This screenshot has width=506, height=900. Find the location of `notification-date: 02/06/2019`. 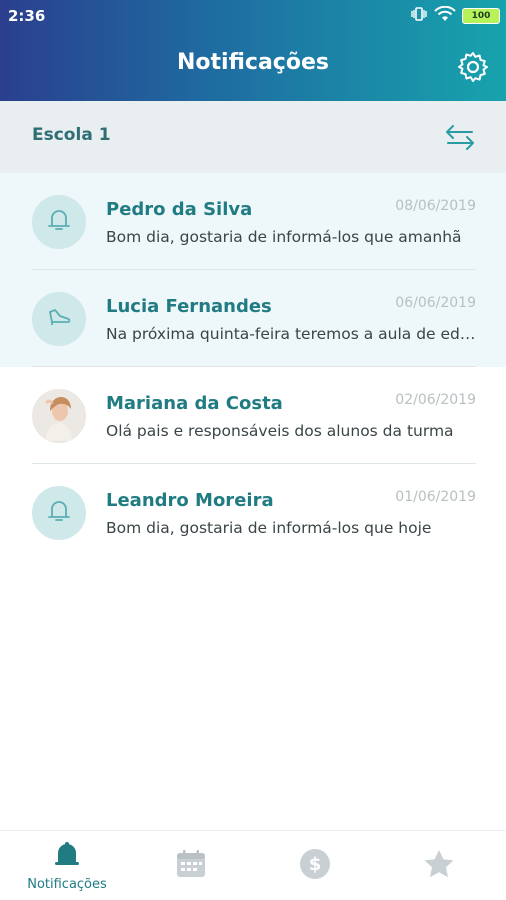

notification-date: 02/06/2019 is located at coordinates (435, 400).